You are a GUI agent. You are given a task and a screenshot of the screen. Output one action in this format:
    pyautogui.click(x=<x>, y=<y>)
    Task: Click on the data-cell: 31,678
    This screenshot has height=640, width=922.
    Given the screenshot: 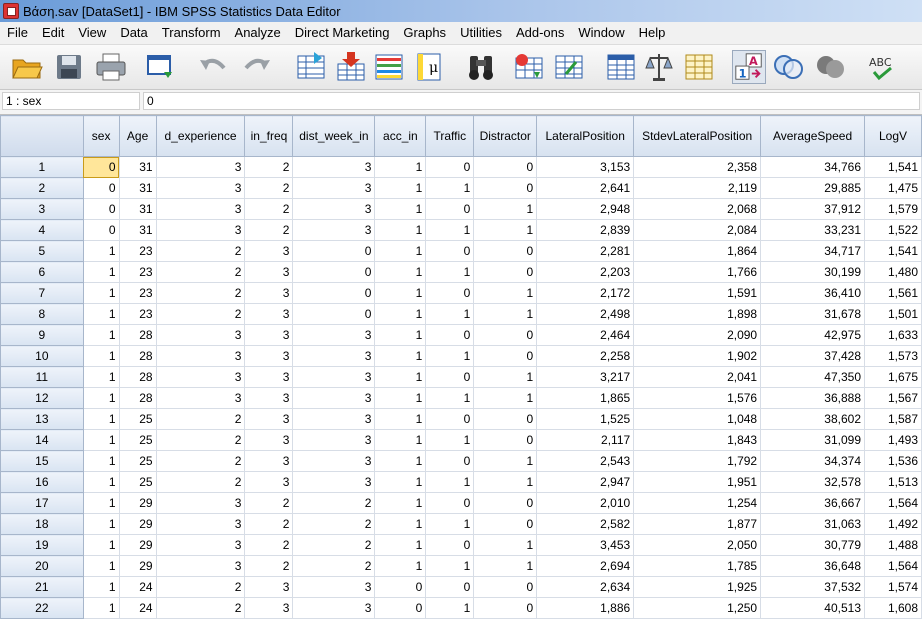 What is the action you would take?
    pyautogui.click(x=812, y=314)
    